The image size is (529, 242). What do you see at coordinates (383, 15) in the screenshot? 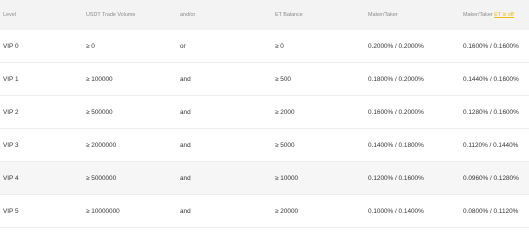
I see `header-maker-taker: Maker/Taker` at bounding box center [383, 15].